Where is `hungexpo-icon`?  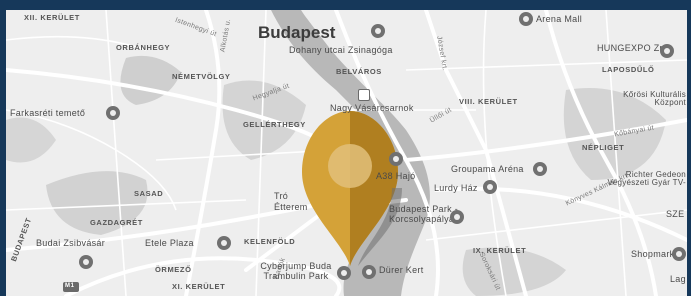 hungexpo-icon is located at coordinates (667, 51).